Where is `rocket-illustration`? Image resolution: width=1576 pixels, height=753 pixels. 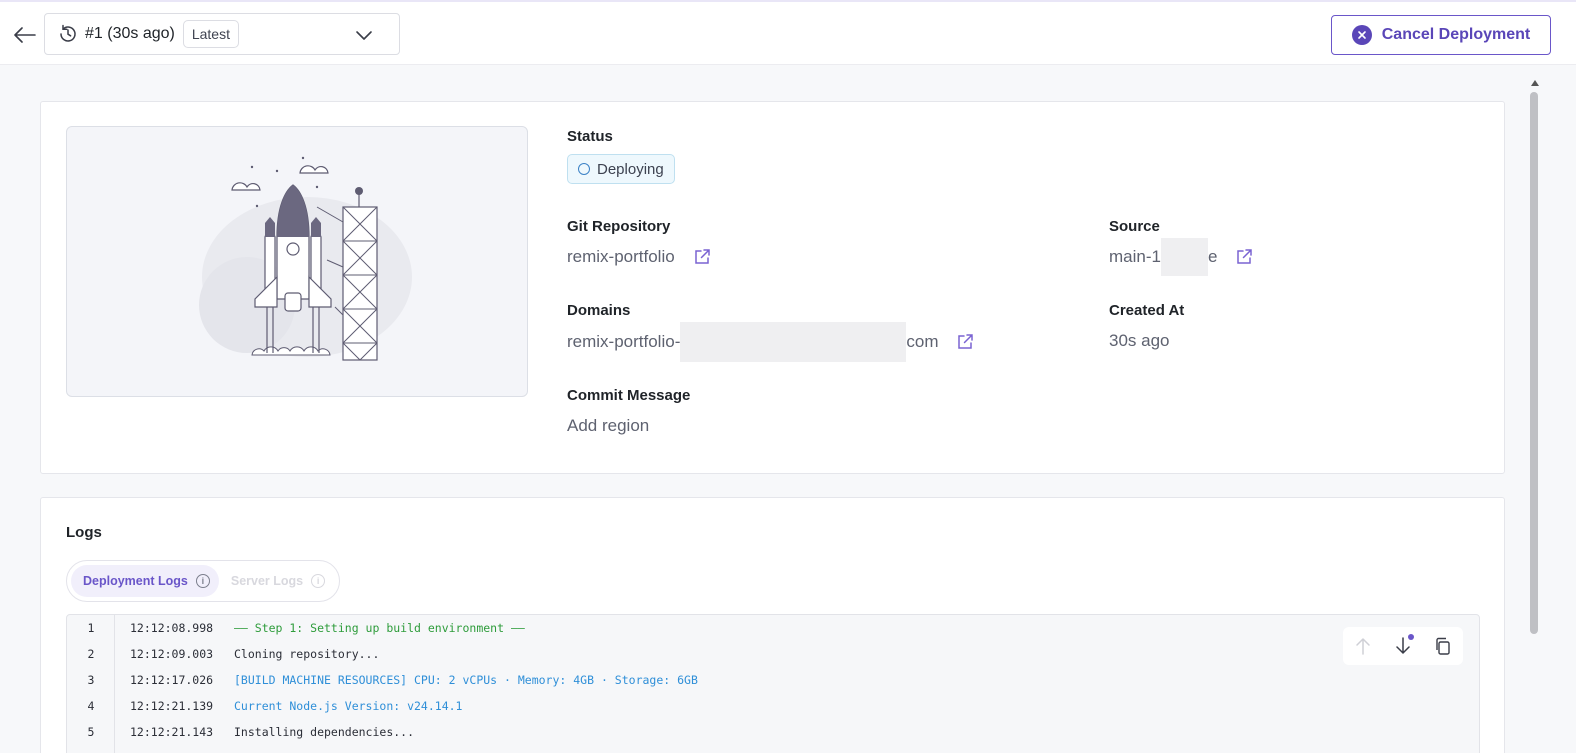 rocket-illustration is located at coordinates (297, 261).